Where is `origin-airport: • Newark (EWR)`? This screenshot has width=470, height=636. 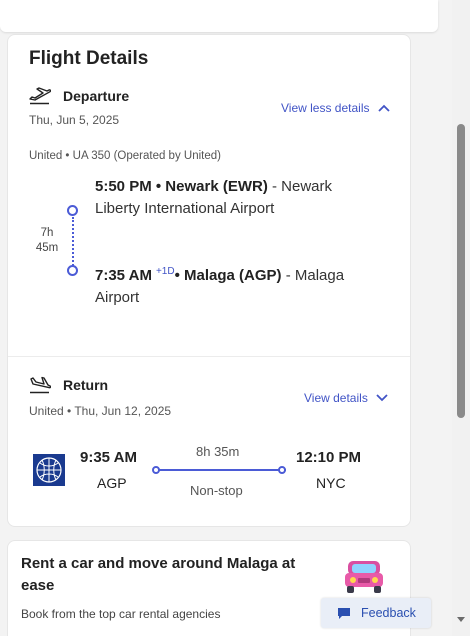 origin-airport: • Newark (EWR) is located at coordinates (211, 186).